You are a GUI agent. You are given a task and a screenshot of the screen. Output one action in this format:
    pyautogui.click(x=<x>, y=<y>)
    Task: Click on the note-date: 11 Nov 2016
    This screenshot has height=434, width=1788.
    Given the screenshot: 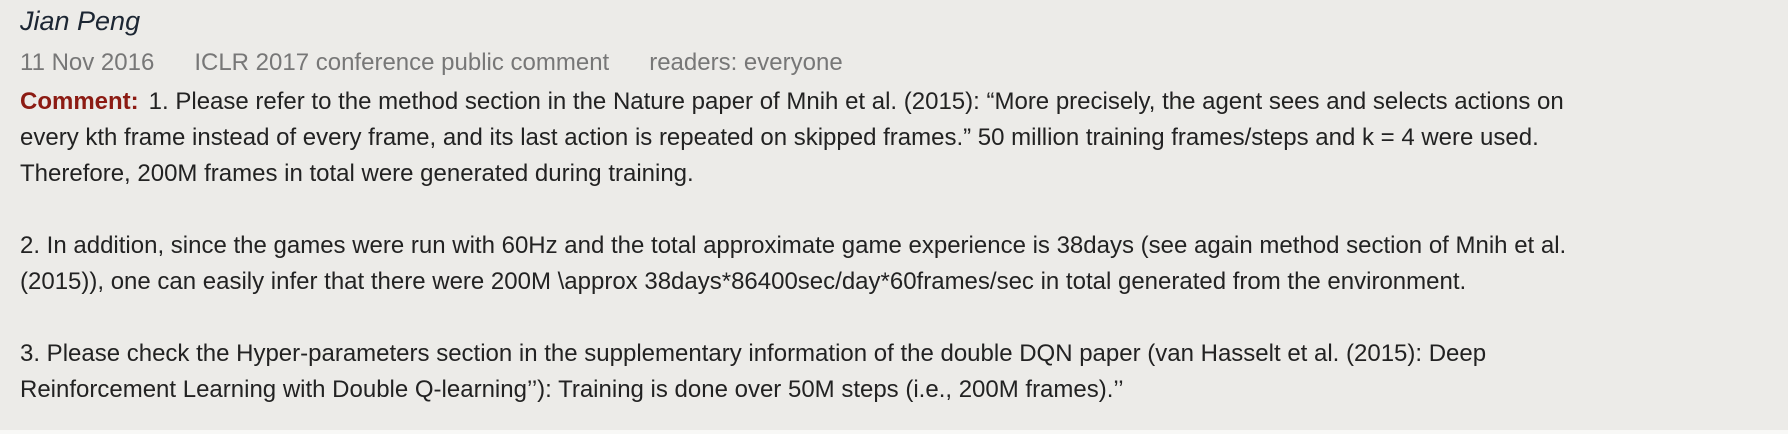 What is the action you would take?
    pyautogui.click(x=87, y=62)
    